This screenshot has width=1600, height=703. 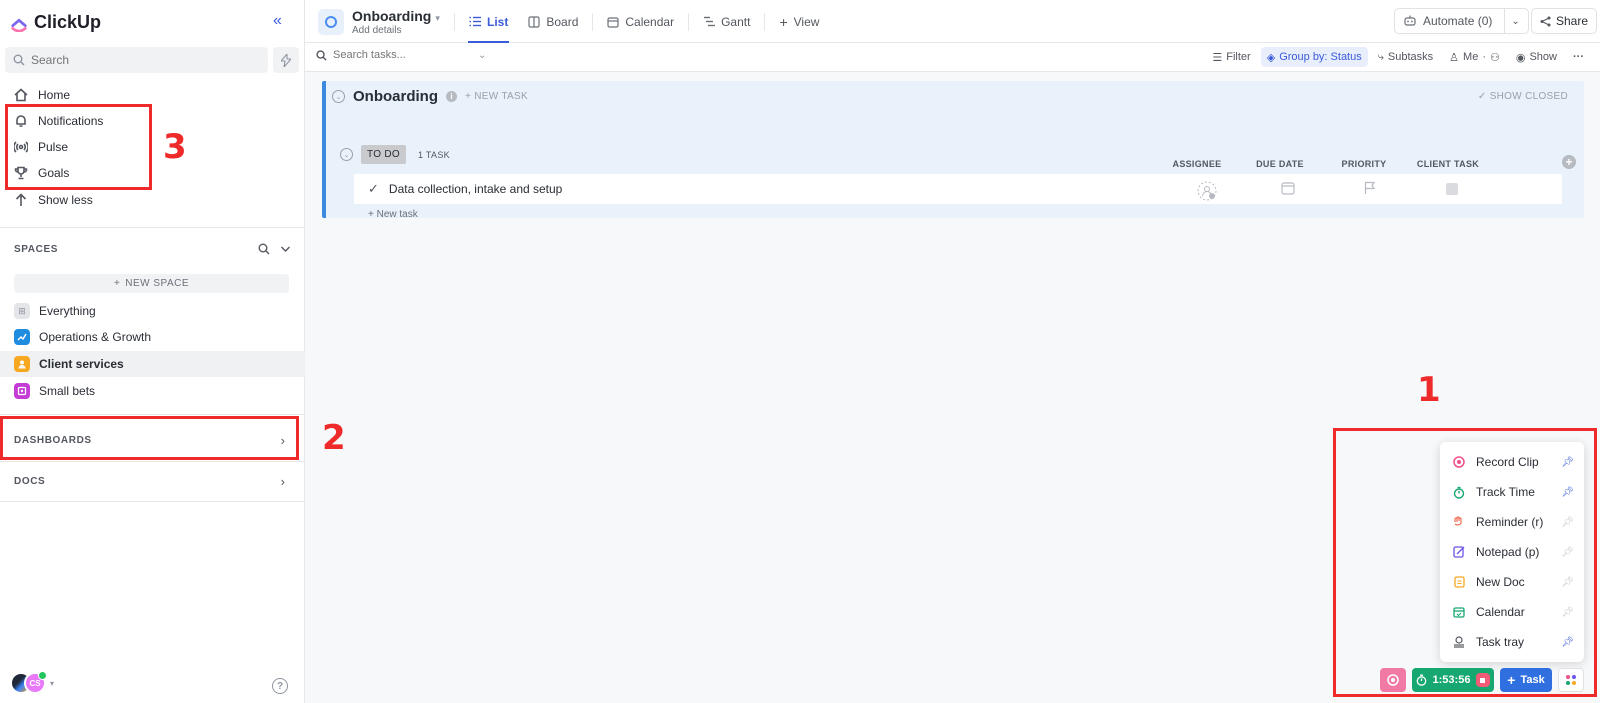 I want to click on tab-calendar: Calendar, so click(x=640, y=21).